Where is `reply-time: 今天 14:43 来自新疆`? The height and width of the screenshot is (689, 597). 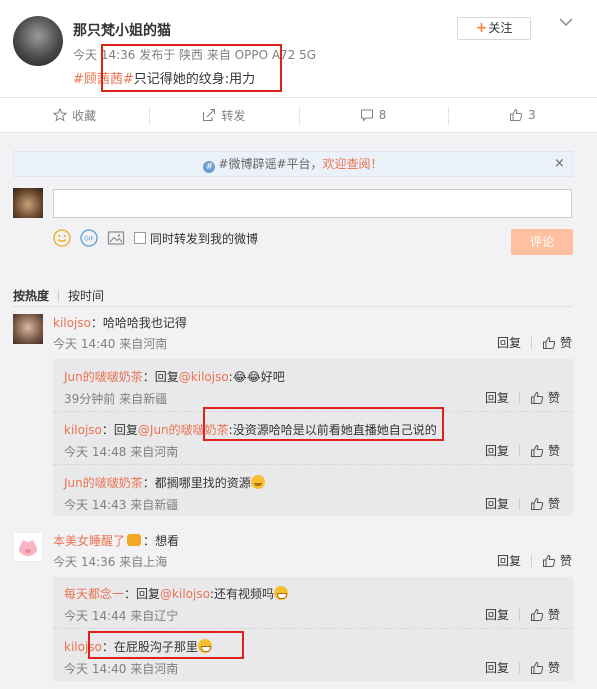
reply-time: 今天 14:43 来自新疆 is located at coordinates (121, 505).